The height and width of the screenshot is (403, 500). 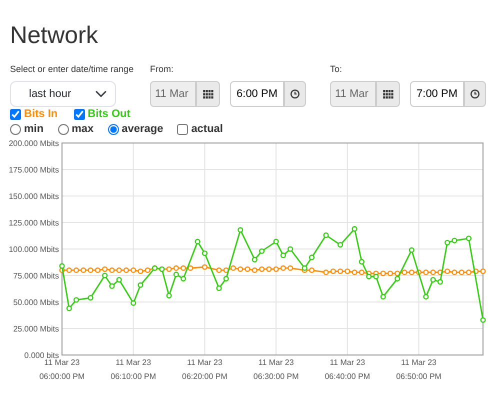 What do you see at coordinates (62, 369) in the screenshot?
I see `x-axis-label: 11 Mar 23 06:00:00 PM` at bounding box center [62, 369].